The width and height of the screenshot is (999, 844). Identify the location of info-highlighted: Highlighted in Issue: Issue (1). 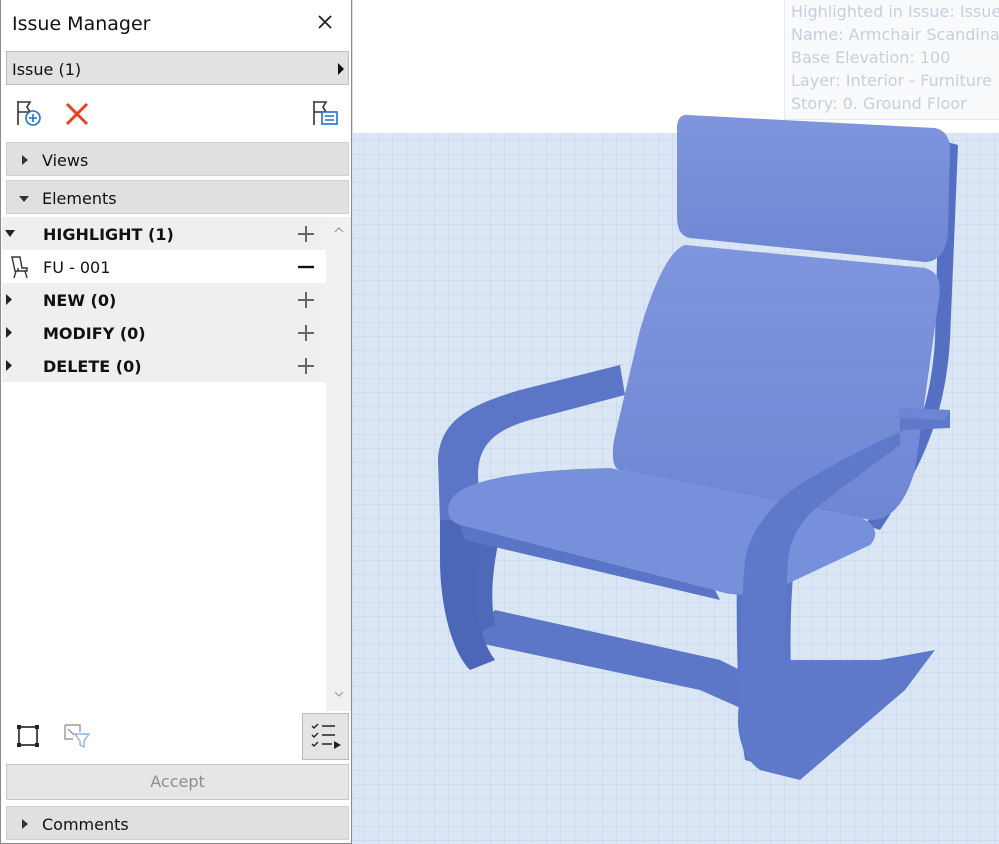
(895, 11).